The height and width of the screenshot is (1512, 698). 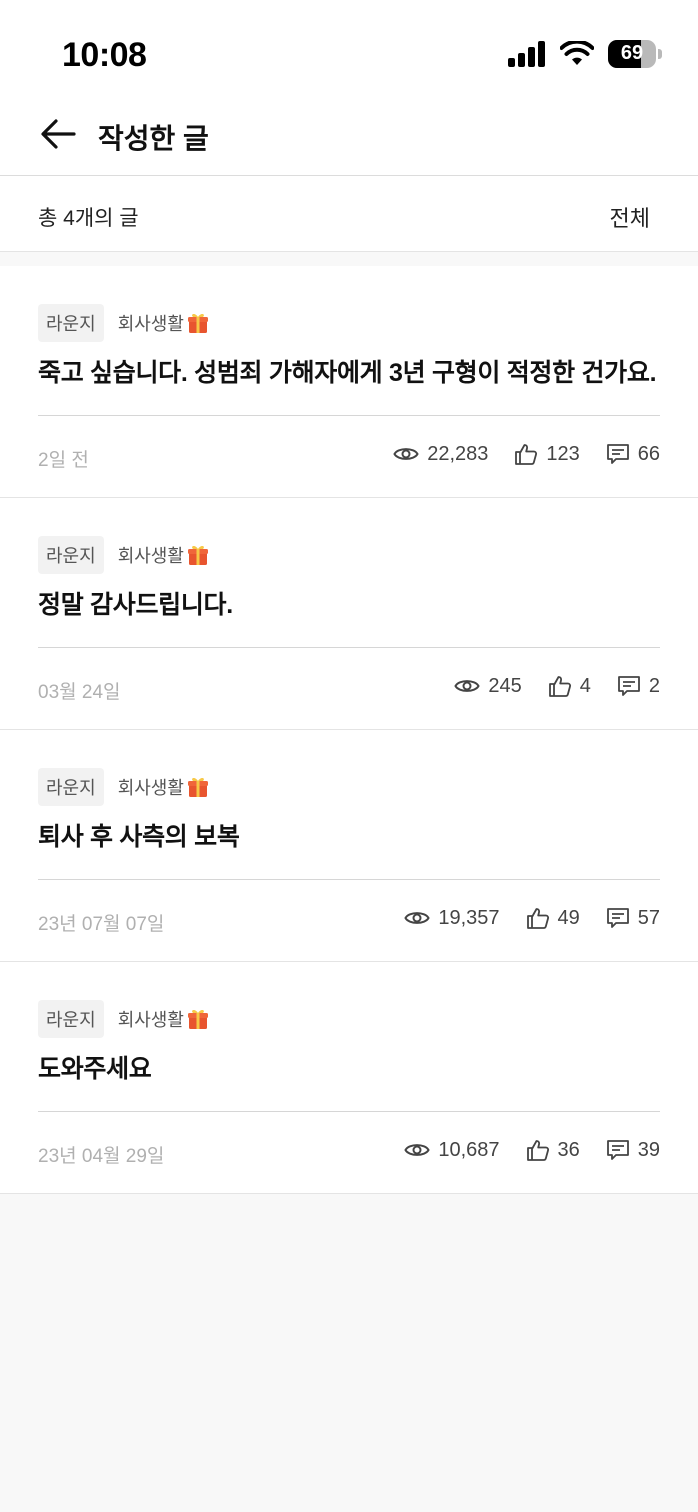 What do you see at coordinates (469, 1149) in the screenshot?
I see `view-count-value: 10,687` at bounding box center [469, 1149].